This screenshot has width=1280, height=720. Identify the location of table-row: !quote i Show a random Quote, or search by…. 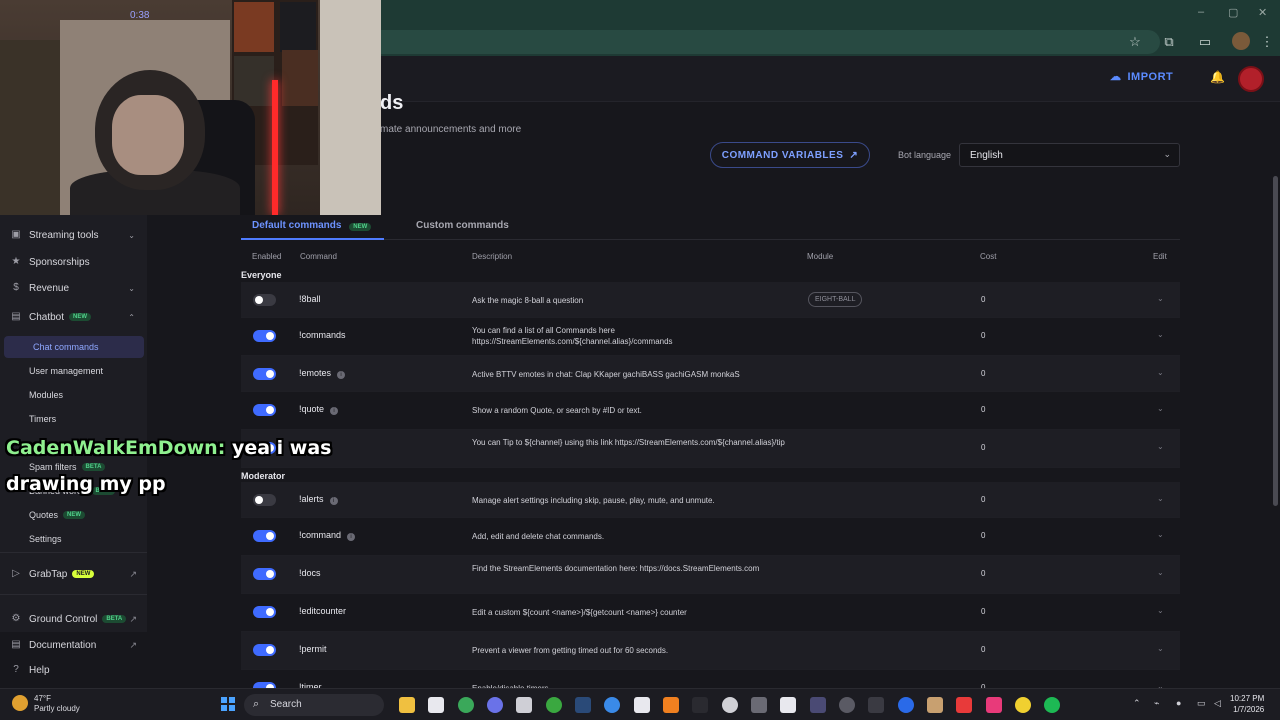
(710, 411).